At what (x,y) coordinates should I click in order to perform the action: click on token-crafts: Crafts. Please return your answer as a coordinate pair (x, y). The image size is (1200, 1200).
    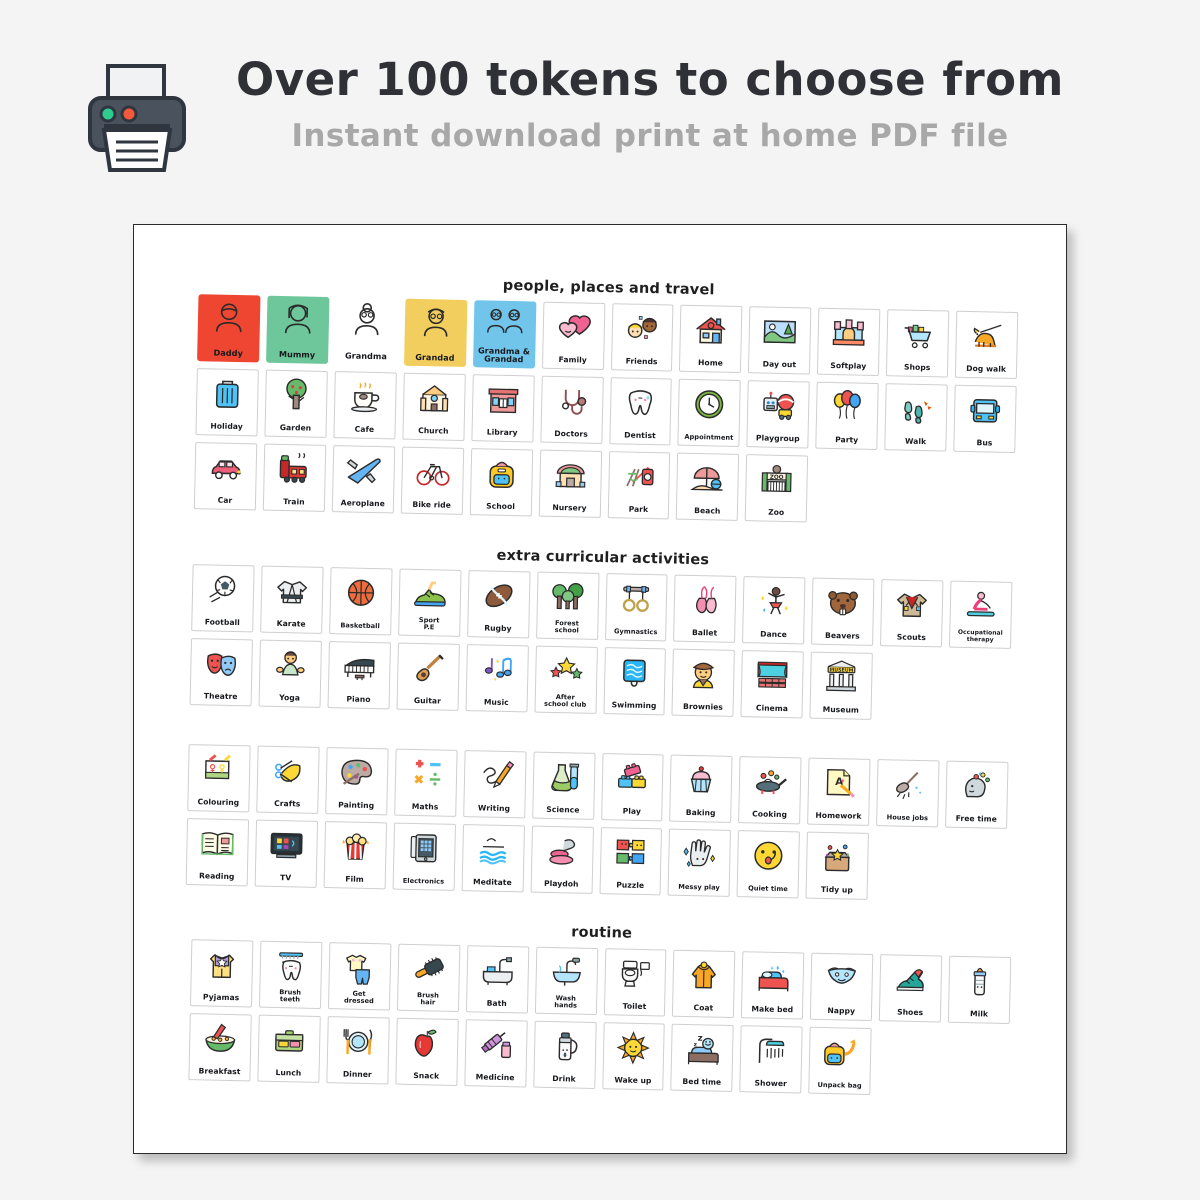
    Looking at the image, I should click on (288, 779).